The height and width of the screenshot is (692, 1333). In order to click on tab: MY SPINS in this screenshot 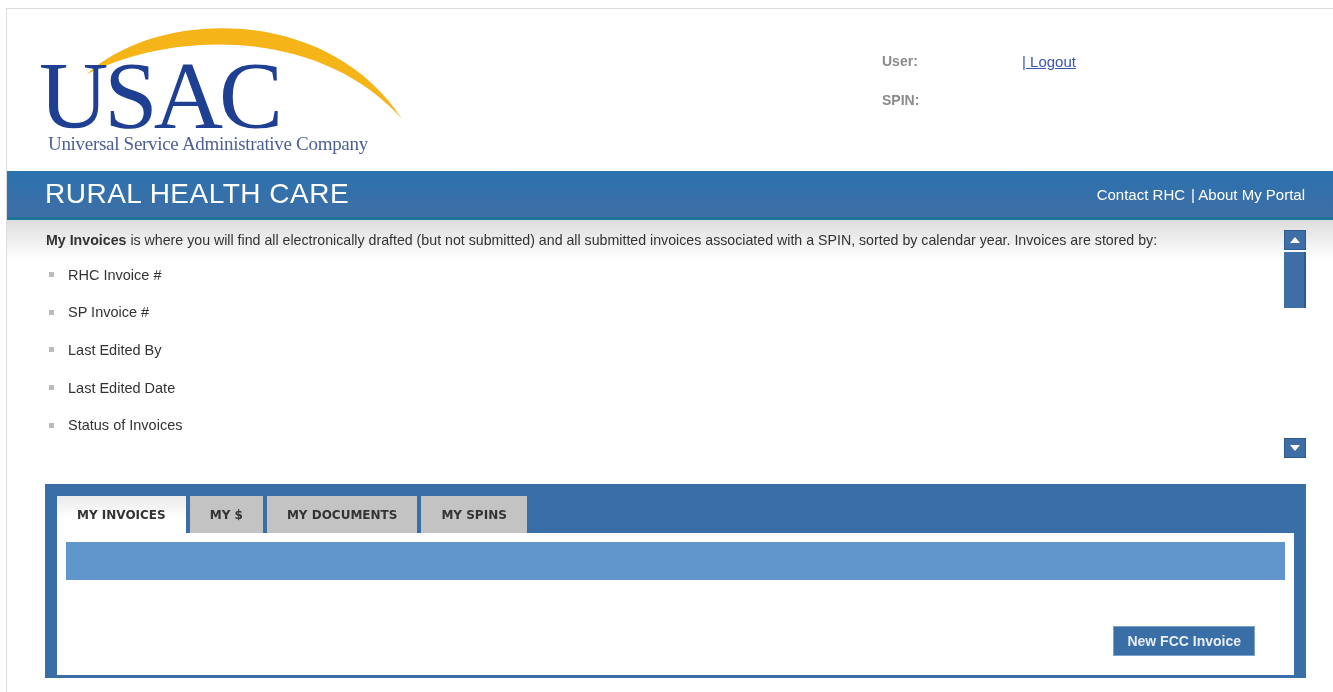, I will do `click(474, 514)`.